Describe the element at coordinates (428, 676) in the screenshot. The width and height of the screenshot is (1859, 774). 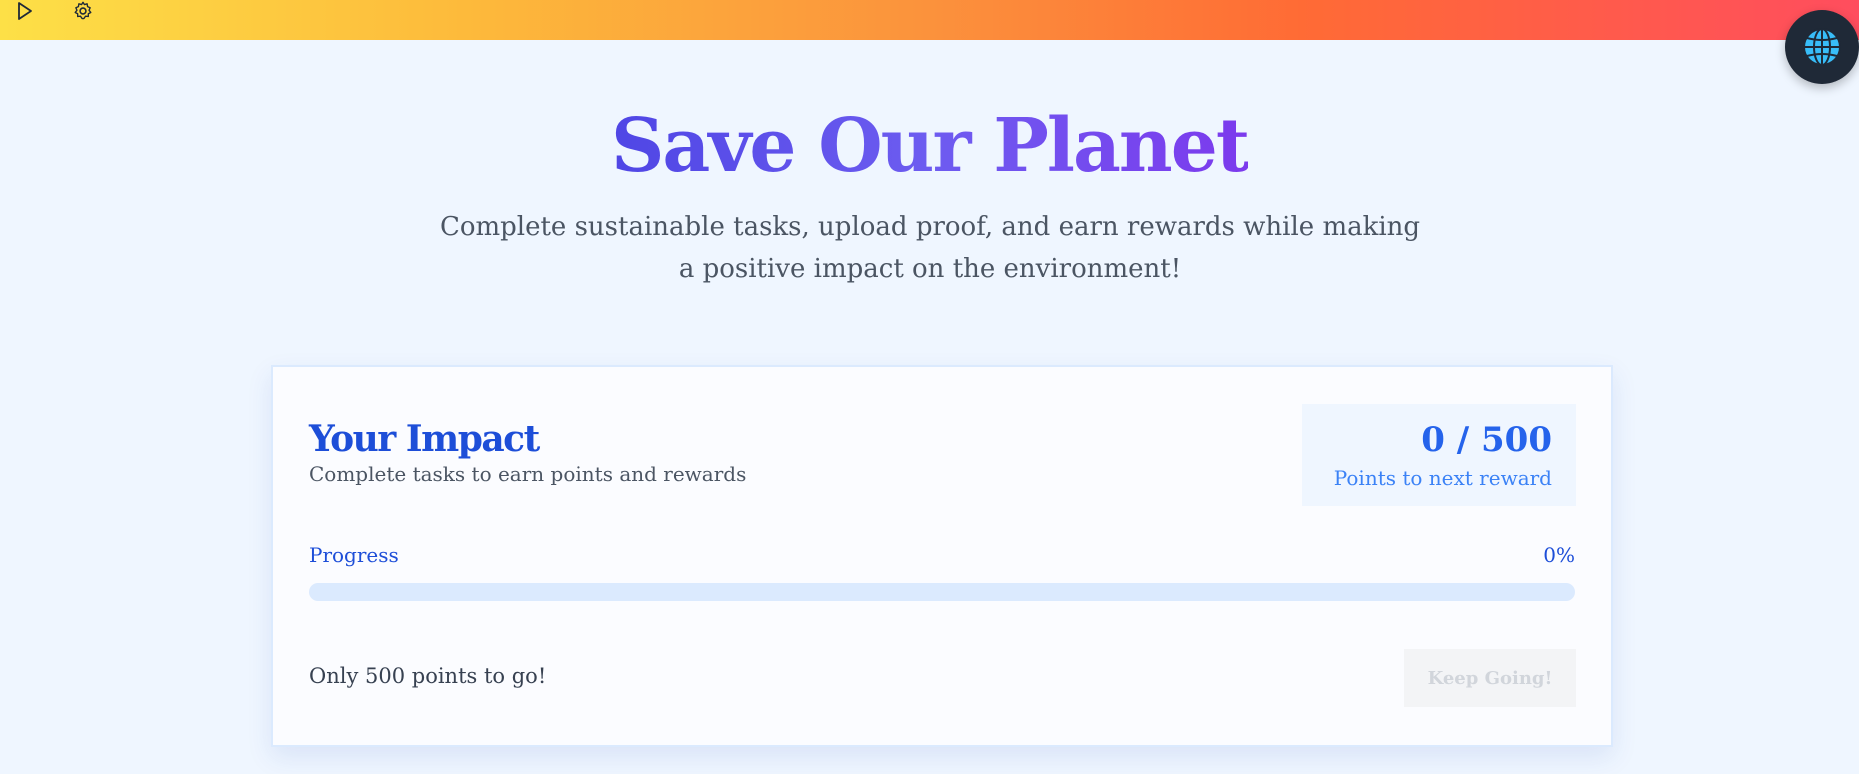
I see `remaining-points-text: Only 500 points to go!` at that location.